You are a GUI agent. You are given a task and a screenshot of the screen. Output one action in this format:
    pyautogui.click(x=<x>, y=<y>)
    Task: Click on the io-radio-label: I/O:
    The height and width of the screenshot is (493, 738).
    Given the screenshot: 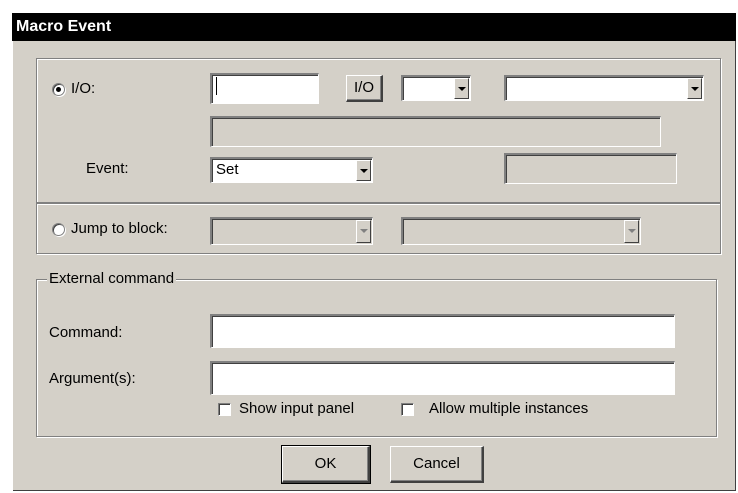 What is the action you would take?
    pyautogui.click(x=83, y=89)
    